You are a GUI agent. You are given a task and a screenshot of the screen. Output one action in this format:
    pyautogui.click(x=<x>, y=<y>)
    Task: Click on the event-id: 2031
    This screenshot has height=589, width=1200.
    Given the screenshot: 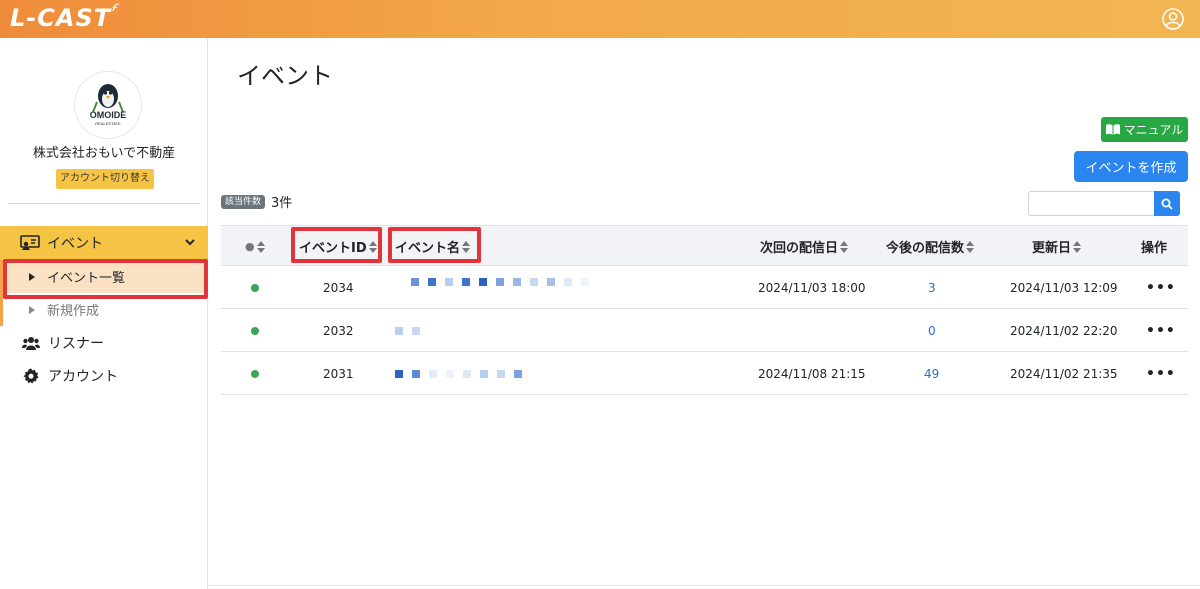 What is the action you would take?
    pyautogui.click(x=338, y=373)
    